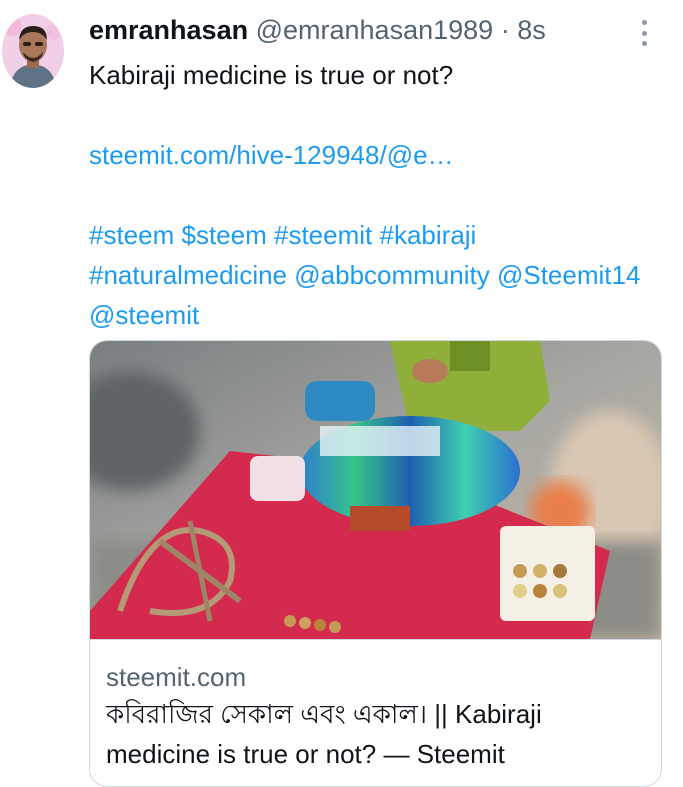 The height and width of the screenshot is (787, 683). What do you see at coordinates (144, 315) in the screenshot?
I see `mention-steemit: @steemit` at bounding box center [144, 315].